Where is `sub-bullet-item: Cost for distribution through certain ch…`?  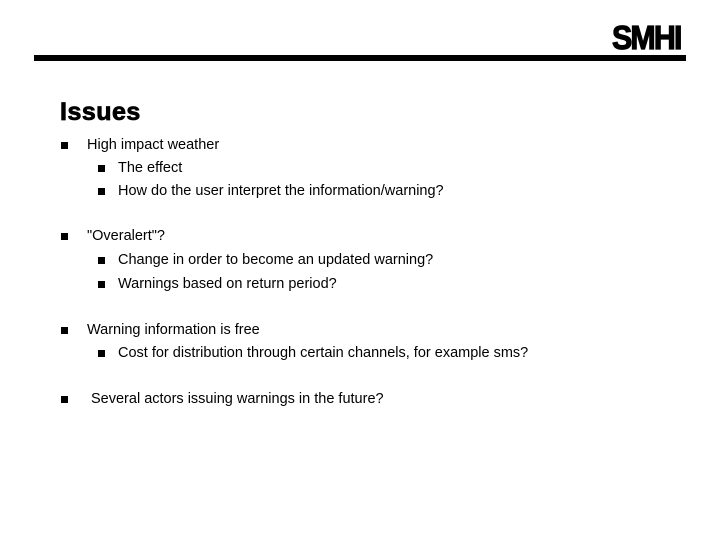
sub-bullet-item: Cost for distribution through certain ch… is located at coordinates (313, 353).